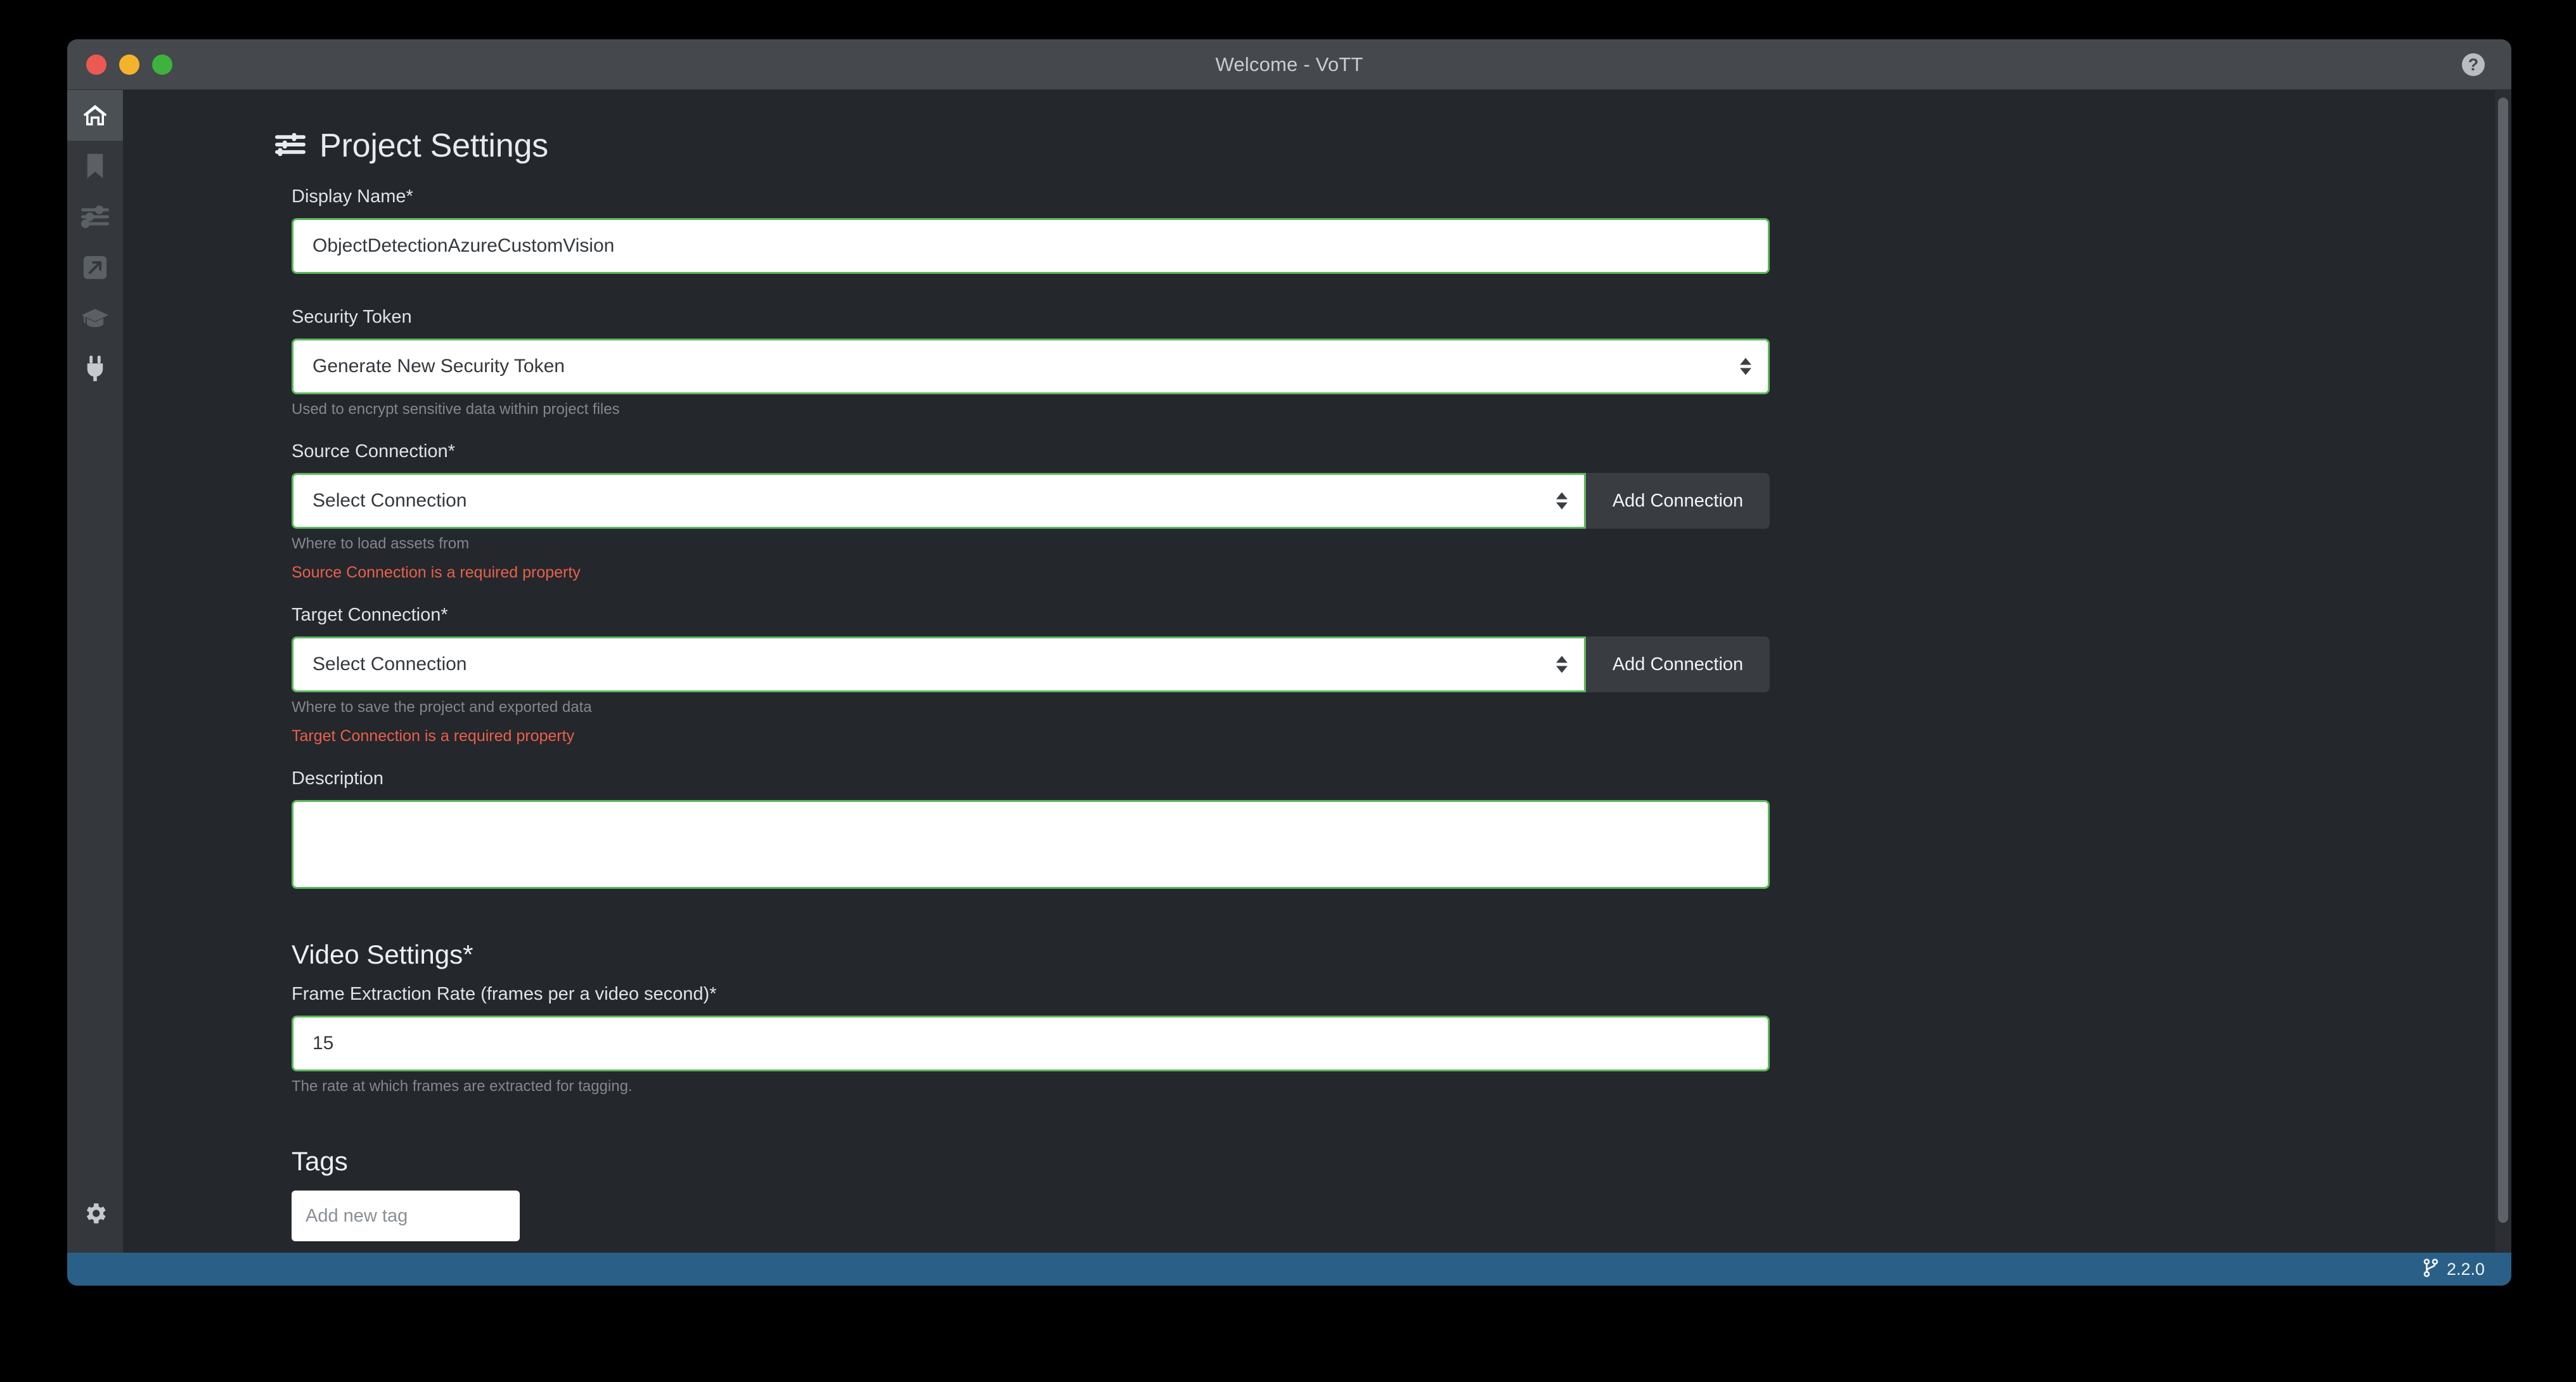  I want to click on description-label: Description, so click(338, 778).